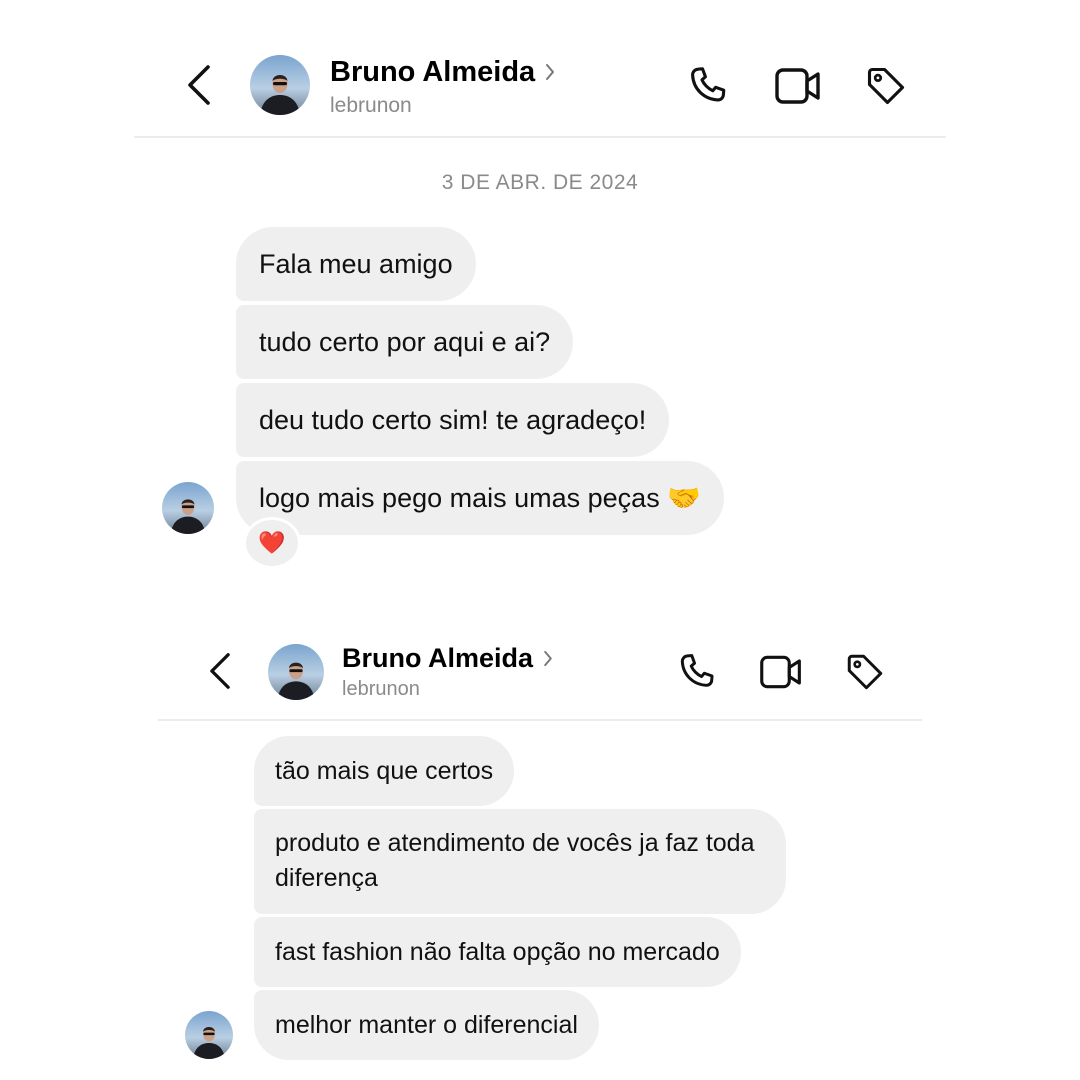  Describe the element at coordinates (540, 182) in the screenshot. I see `date-separator: 3 DE ABR. DE 2024` at that location.